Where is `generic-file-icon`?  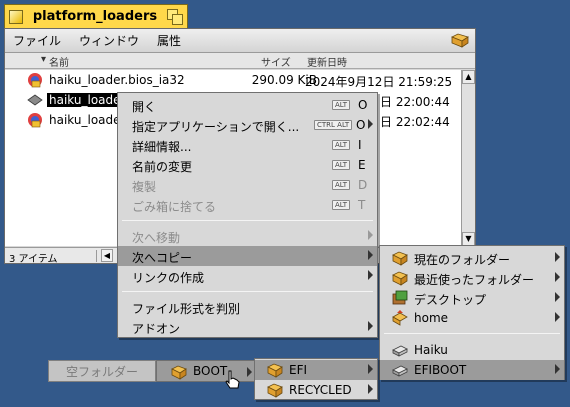 generic-file-icon is located at coordinates (35, 100).